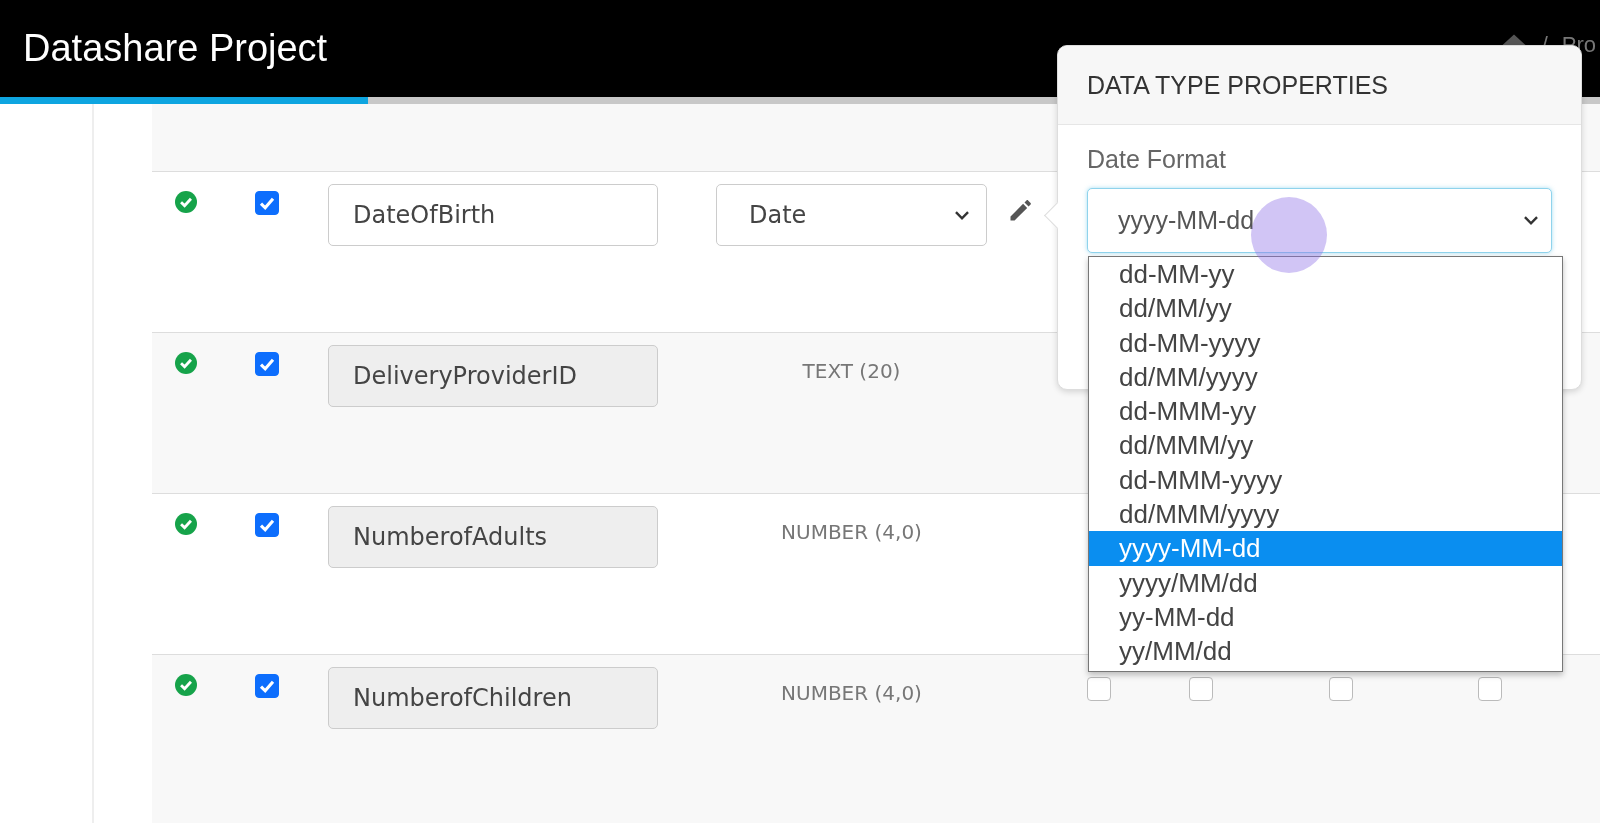 This screenshot has height=823, width=1600. What do you see at coordinates (1325, 514) in the screenshot?
I see `dropdown-option: dd/MMM/yyyy` at bounding box center [1325, 514].